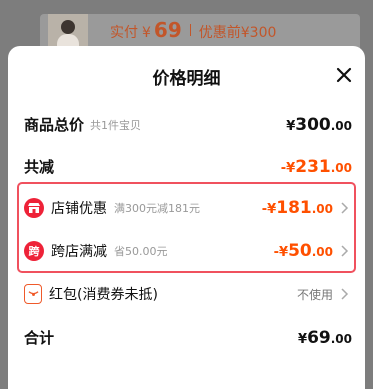 Image resolution: width=373 pixels, height=389 pixels. What do you see at coordinates (188, 337) in the screenshot?
I see `grand-total-row: 合计 ¥ 69 .00` at bounding box center [188, 337].